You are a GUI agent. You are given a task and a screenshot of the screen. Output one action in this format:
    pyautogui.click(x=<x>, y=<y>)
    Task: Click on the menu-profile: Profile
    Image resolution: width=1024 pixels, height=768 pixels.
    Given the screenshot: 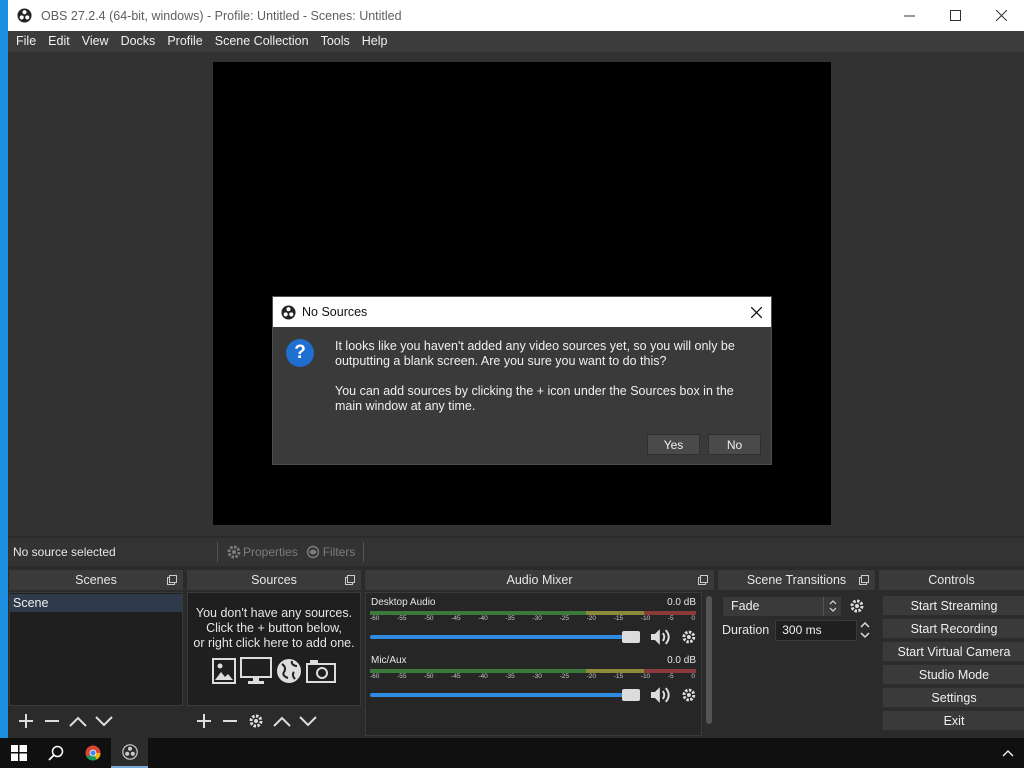 What is the action you would take?
    pyautogui.click(x=184, y=41)
    